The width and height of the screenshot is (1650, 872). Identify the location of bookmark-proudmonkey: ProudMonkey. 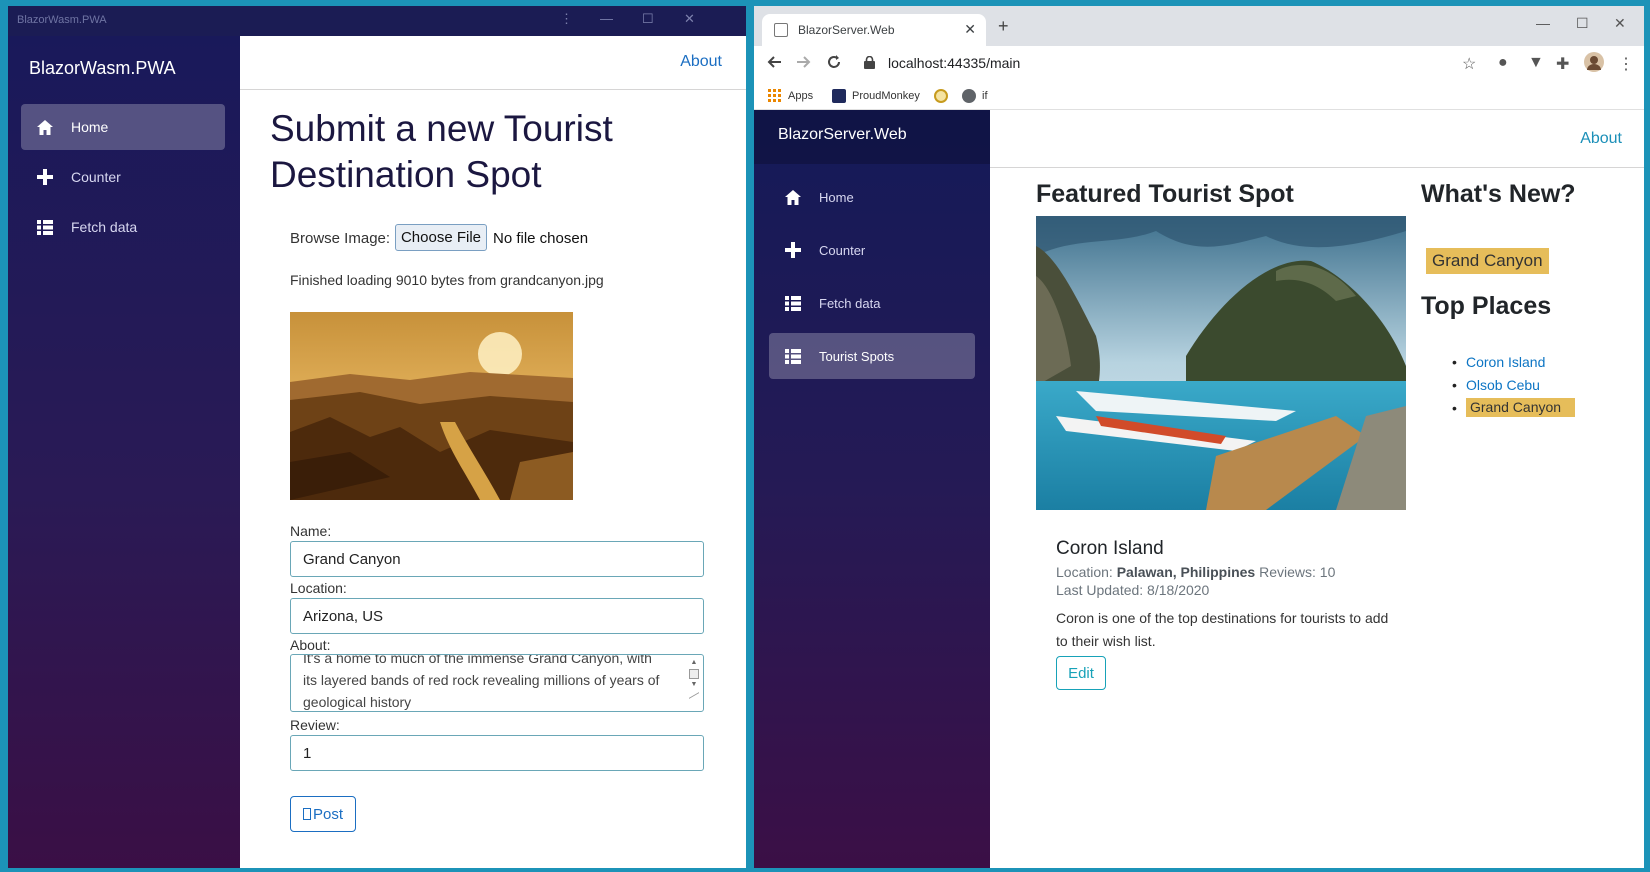
(876, 96).